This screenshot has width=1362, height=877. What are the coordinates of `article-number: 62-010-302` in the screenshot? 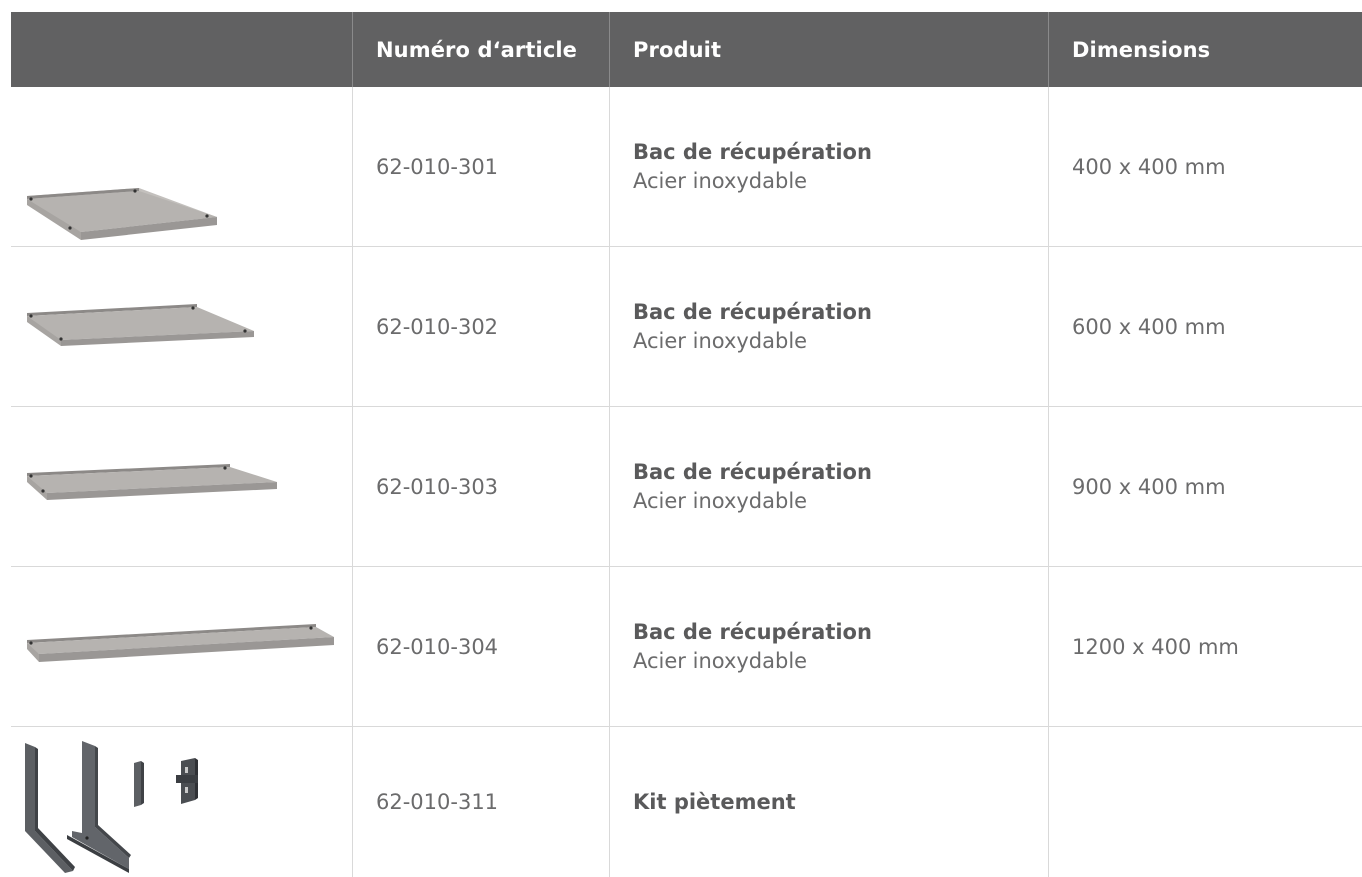 It's located at (480, 326).